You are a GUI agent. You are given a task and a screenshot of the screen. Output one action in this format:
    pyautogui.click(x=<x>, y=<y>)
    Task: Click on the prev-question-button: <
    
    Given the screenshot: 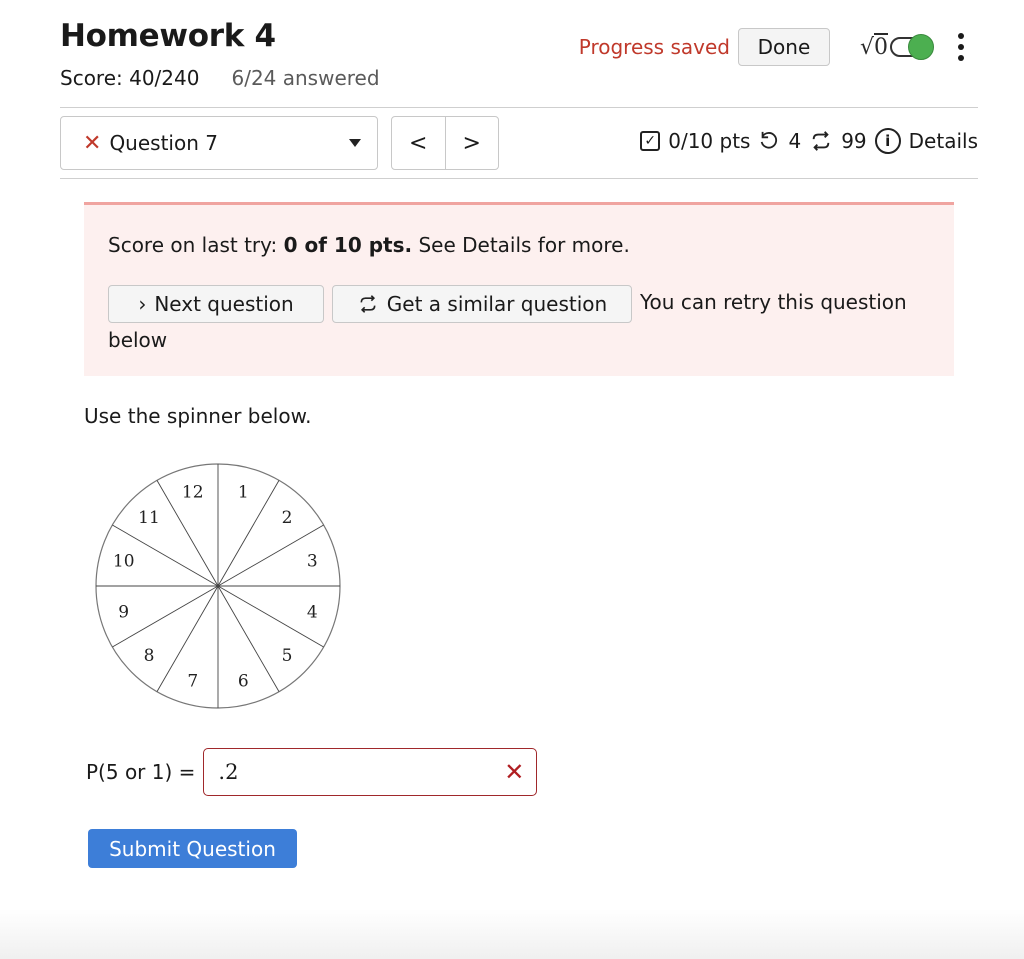 What is the action you would take?
    pyautogui.click(x=419, y=143)
    